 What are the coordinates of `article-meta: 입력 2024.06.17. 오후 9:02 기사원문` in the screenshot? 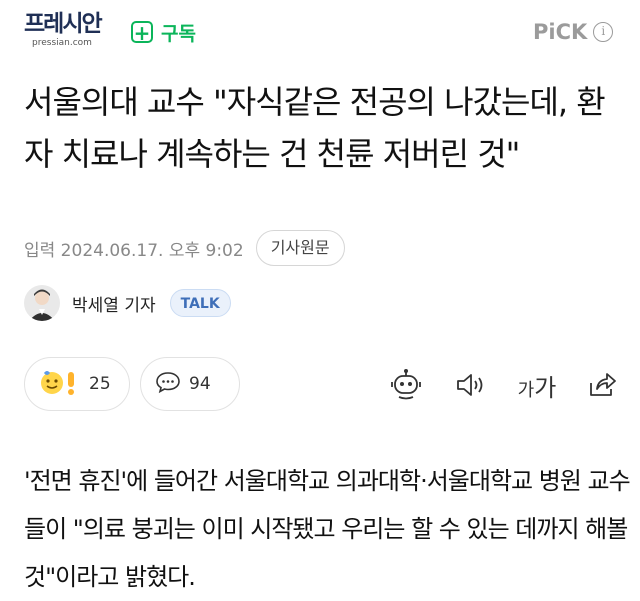 It's located at (184, 248).